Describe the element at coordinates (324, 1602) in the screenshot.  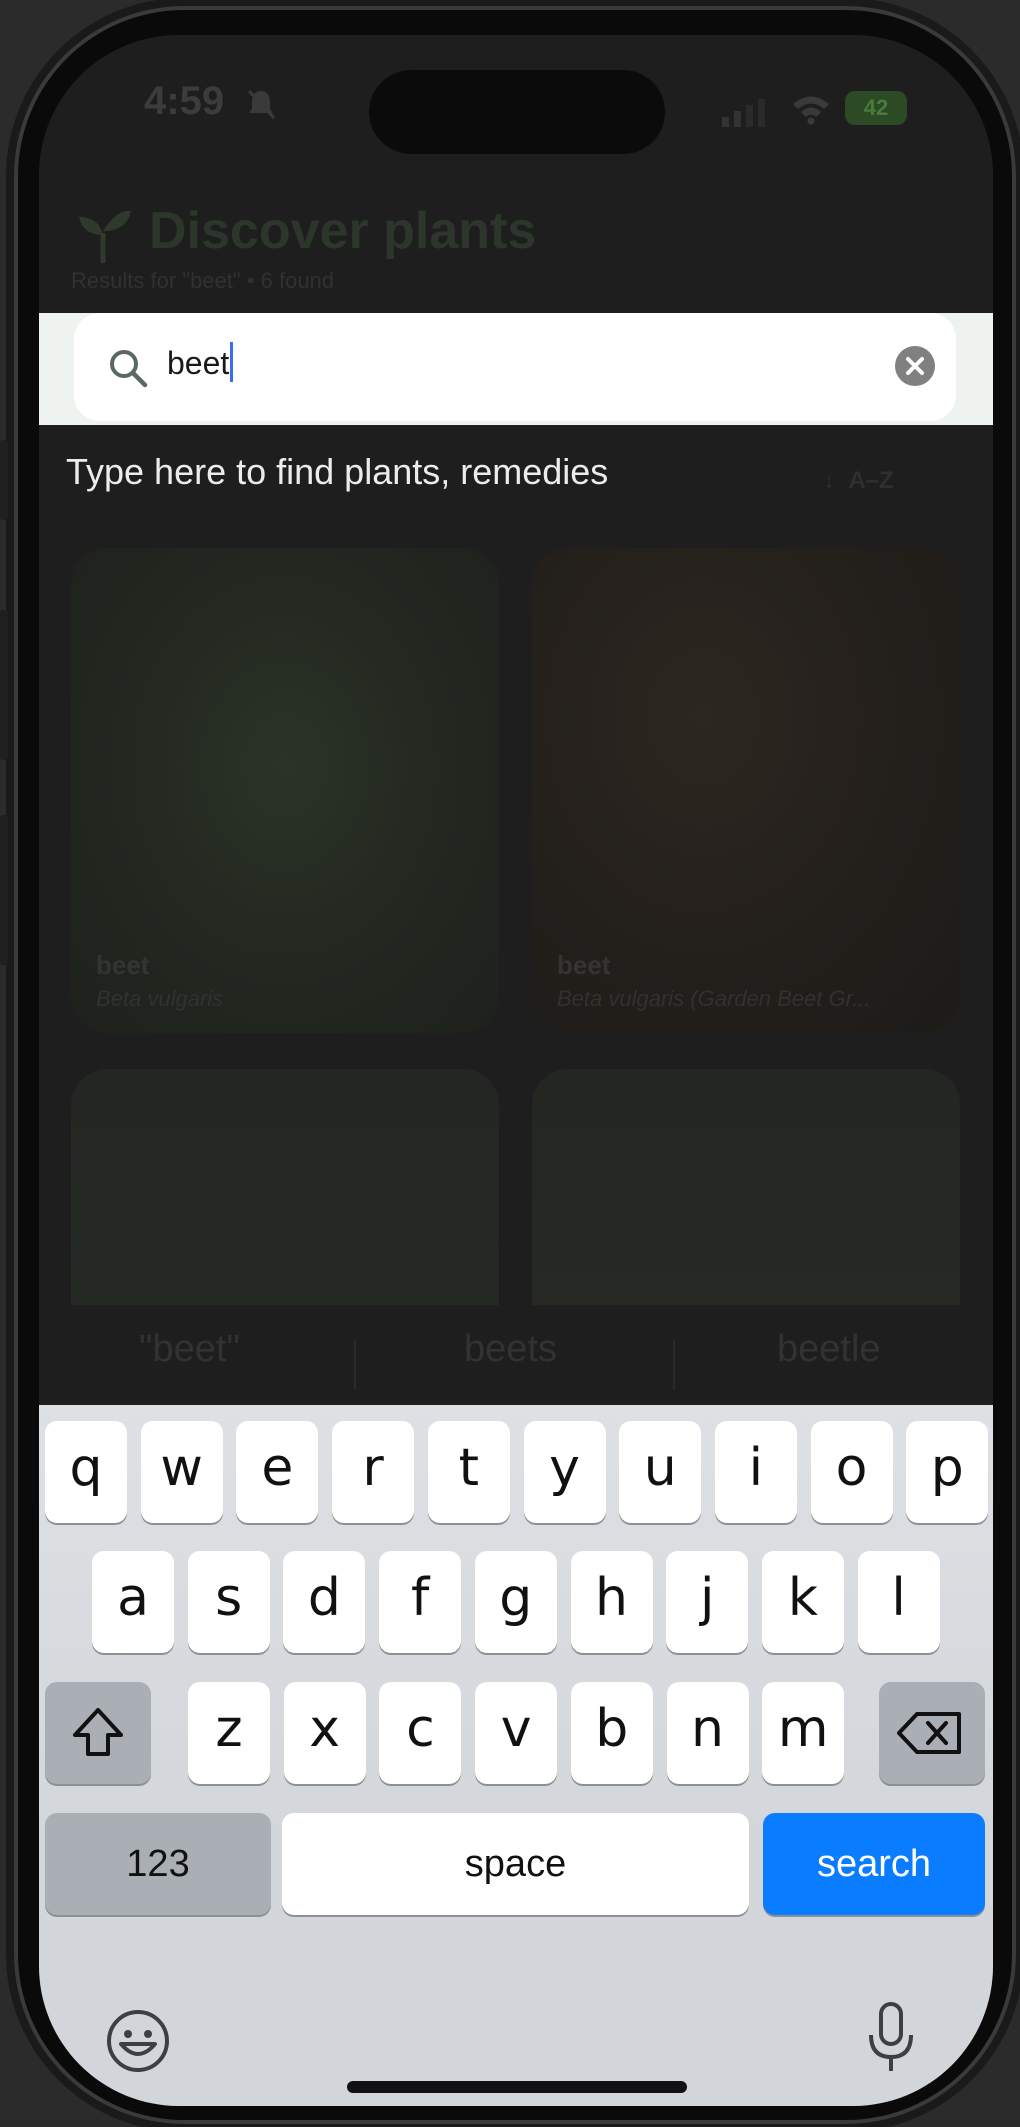
I see `key-d: d` at that location.